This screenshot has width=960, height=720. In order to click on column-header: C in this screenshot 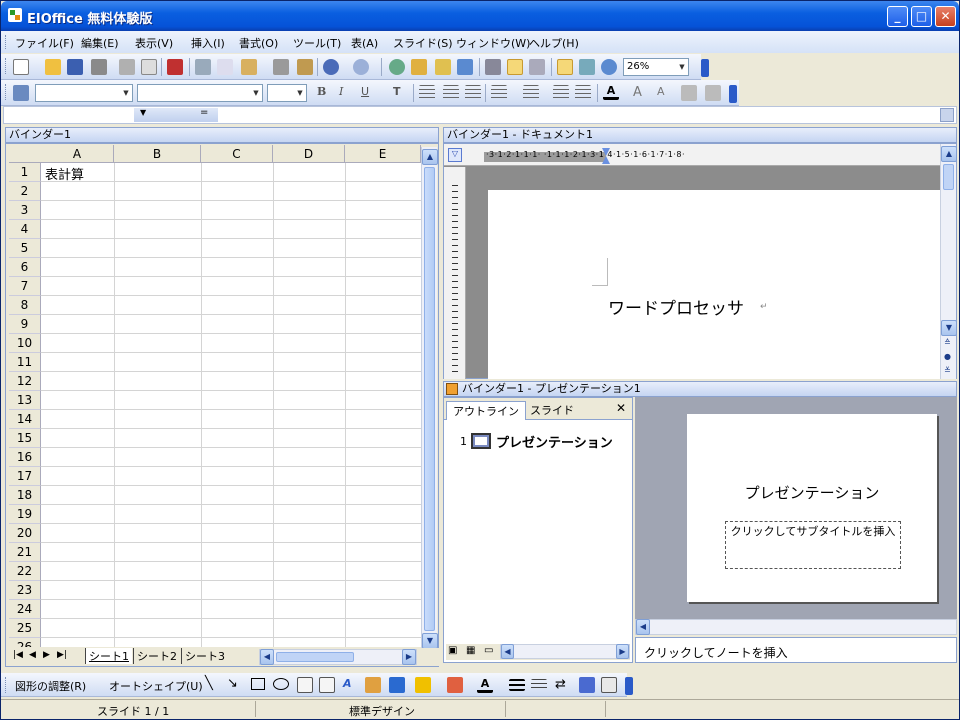, I will do `click(237, 154)`.